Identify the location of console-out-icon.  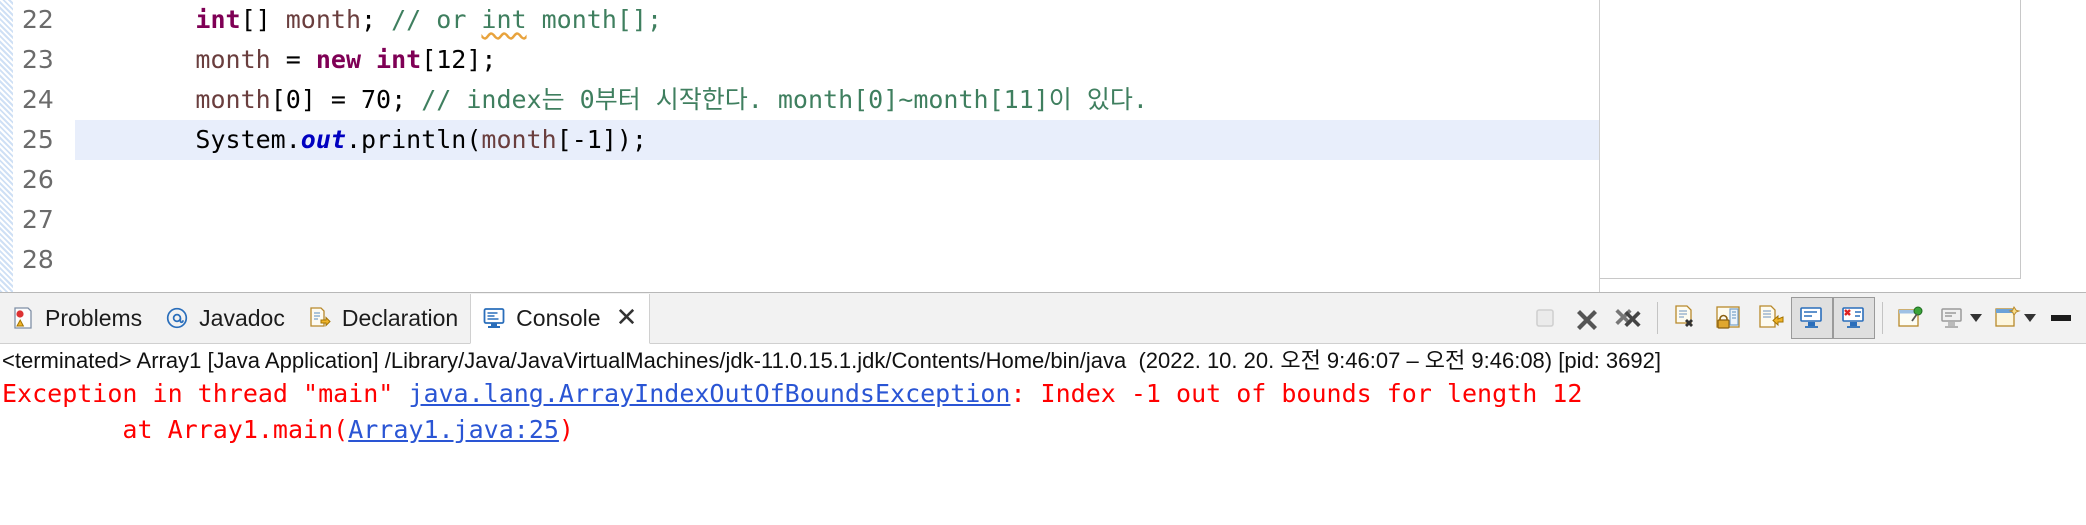
(1812, 318).